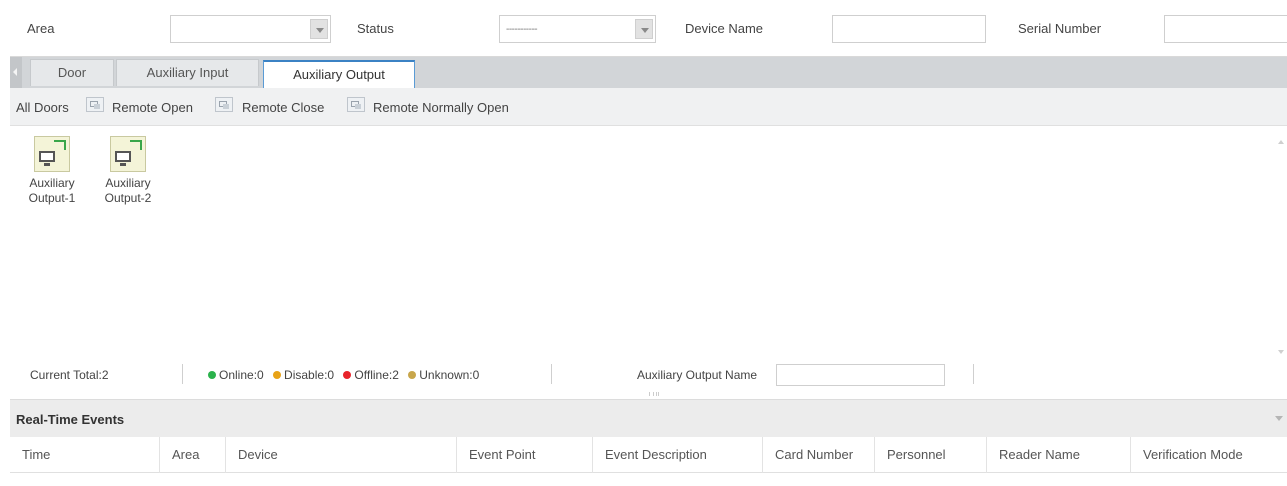  Describe the element at coordinates (70, 419) in the screenshot. I see `real-time-events-title: Real-Time Events` at that location.